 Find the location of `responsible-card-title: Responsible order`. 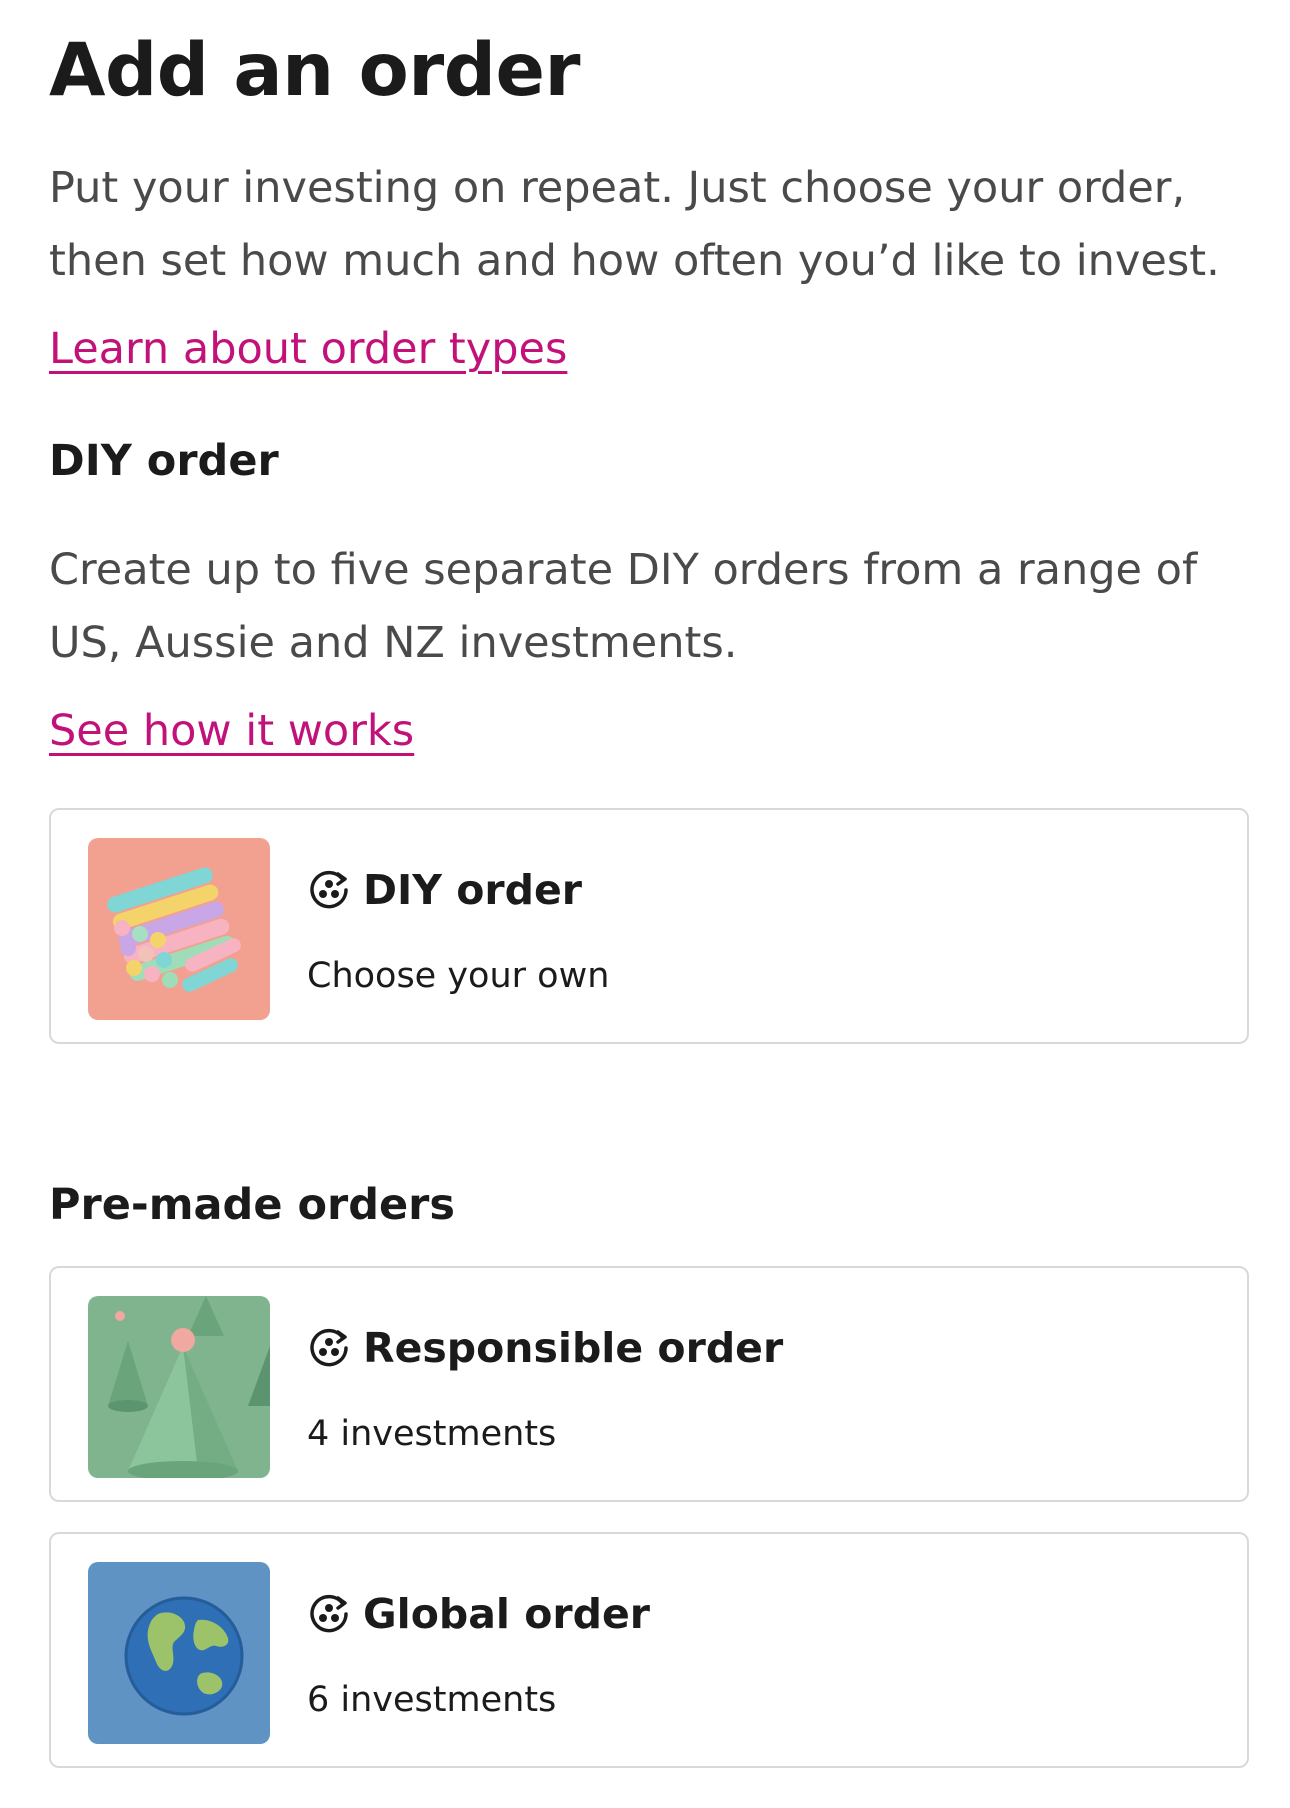

responsible-card-title: Responsible order is located at coordinates (573, 1348).